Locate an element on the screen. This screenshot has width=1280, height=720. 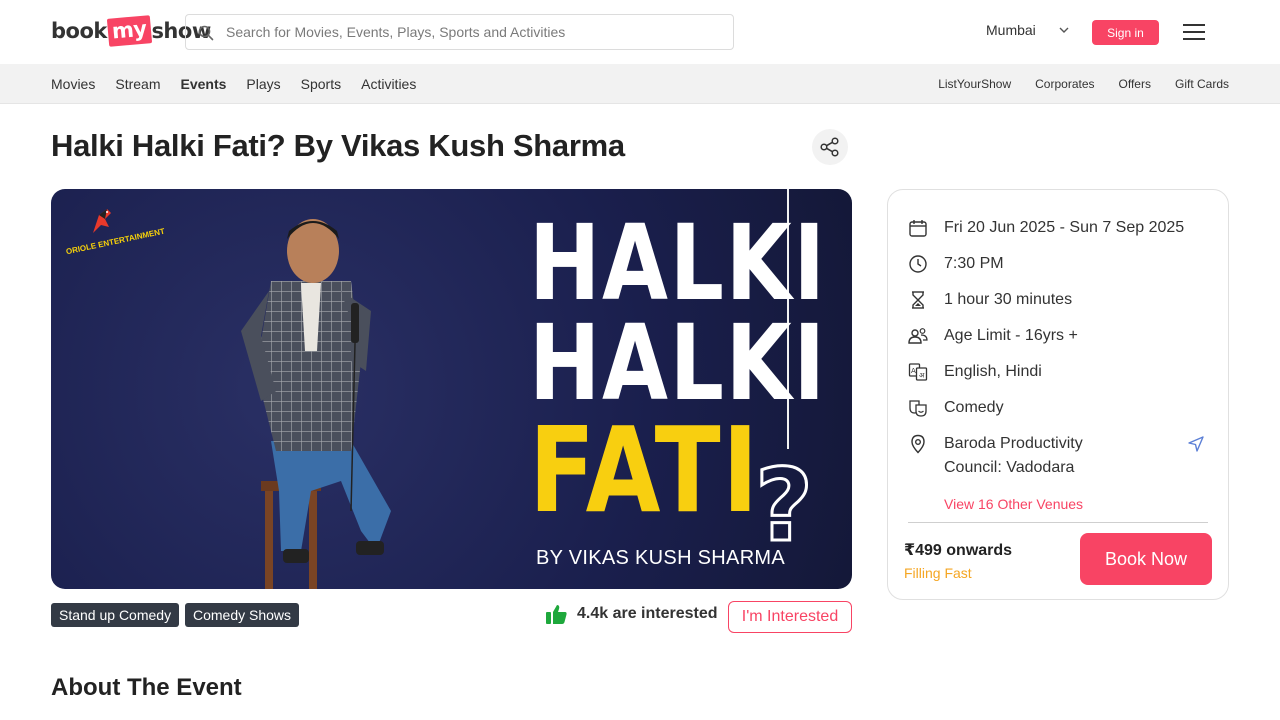
info-time: 7:30 PM is located at coordinates (956, 265).